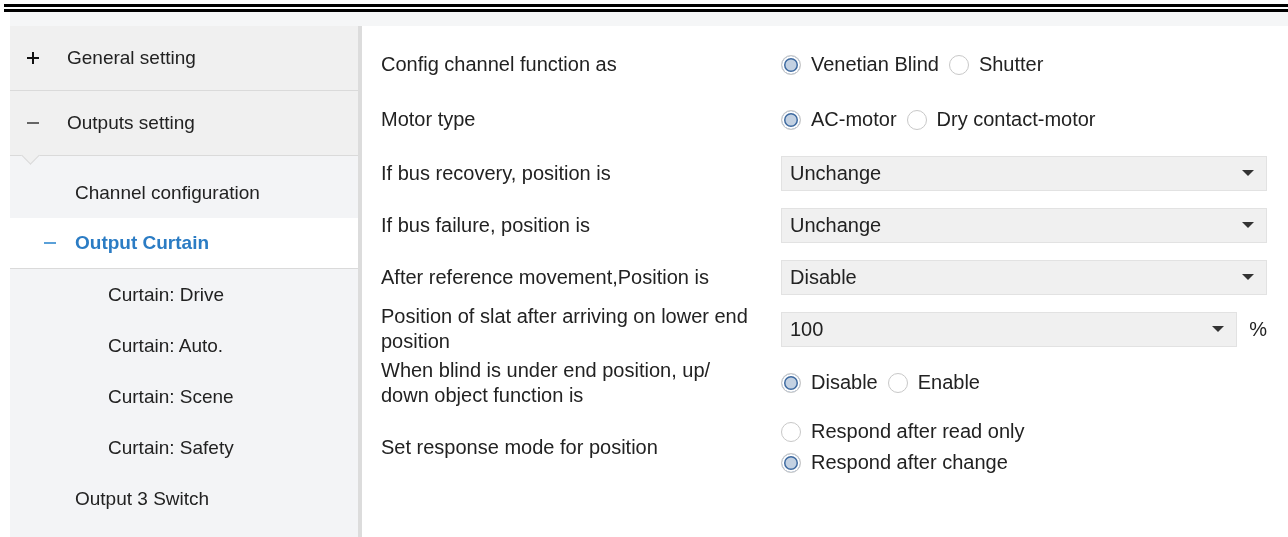 This screenshot has height=537, width=1288. I want to click on radio-option: Disable, so click(829, 382).